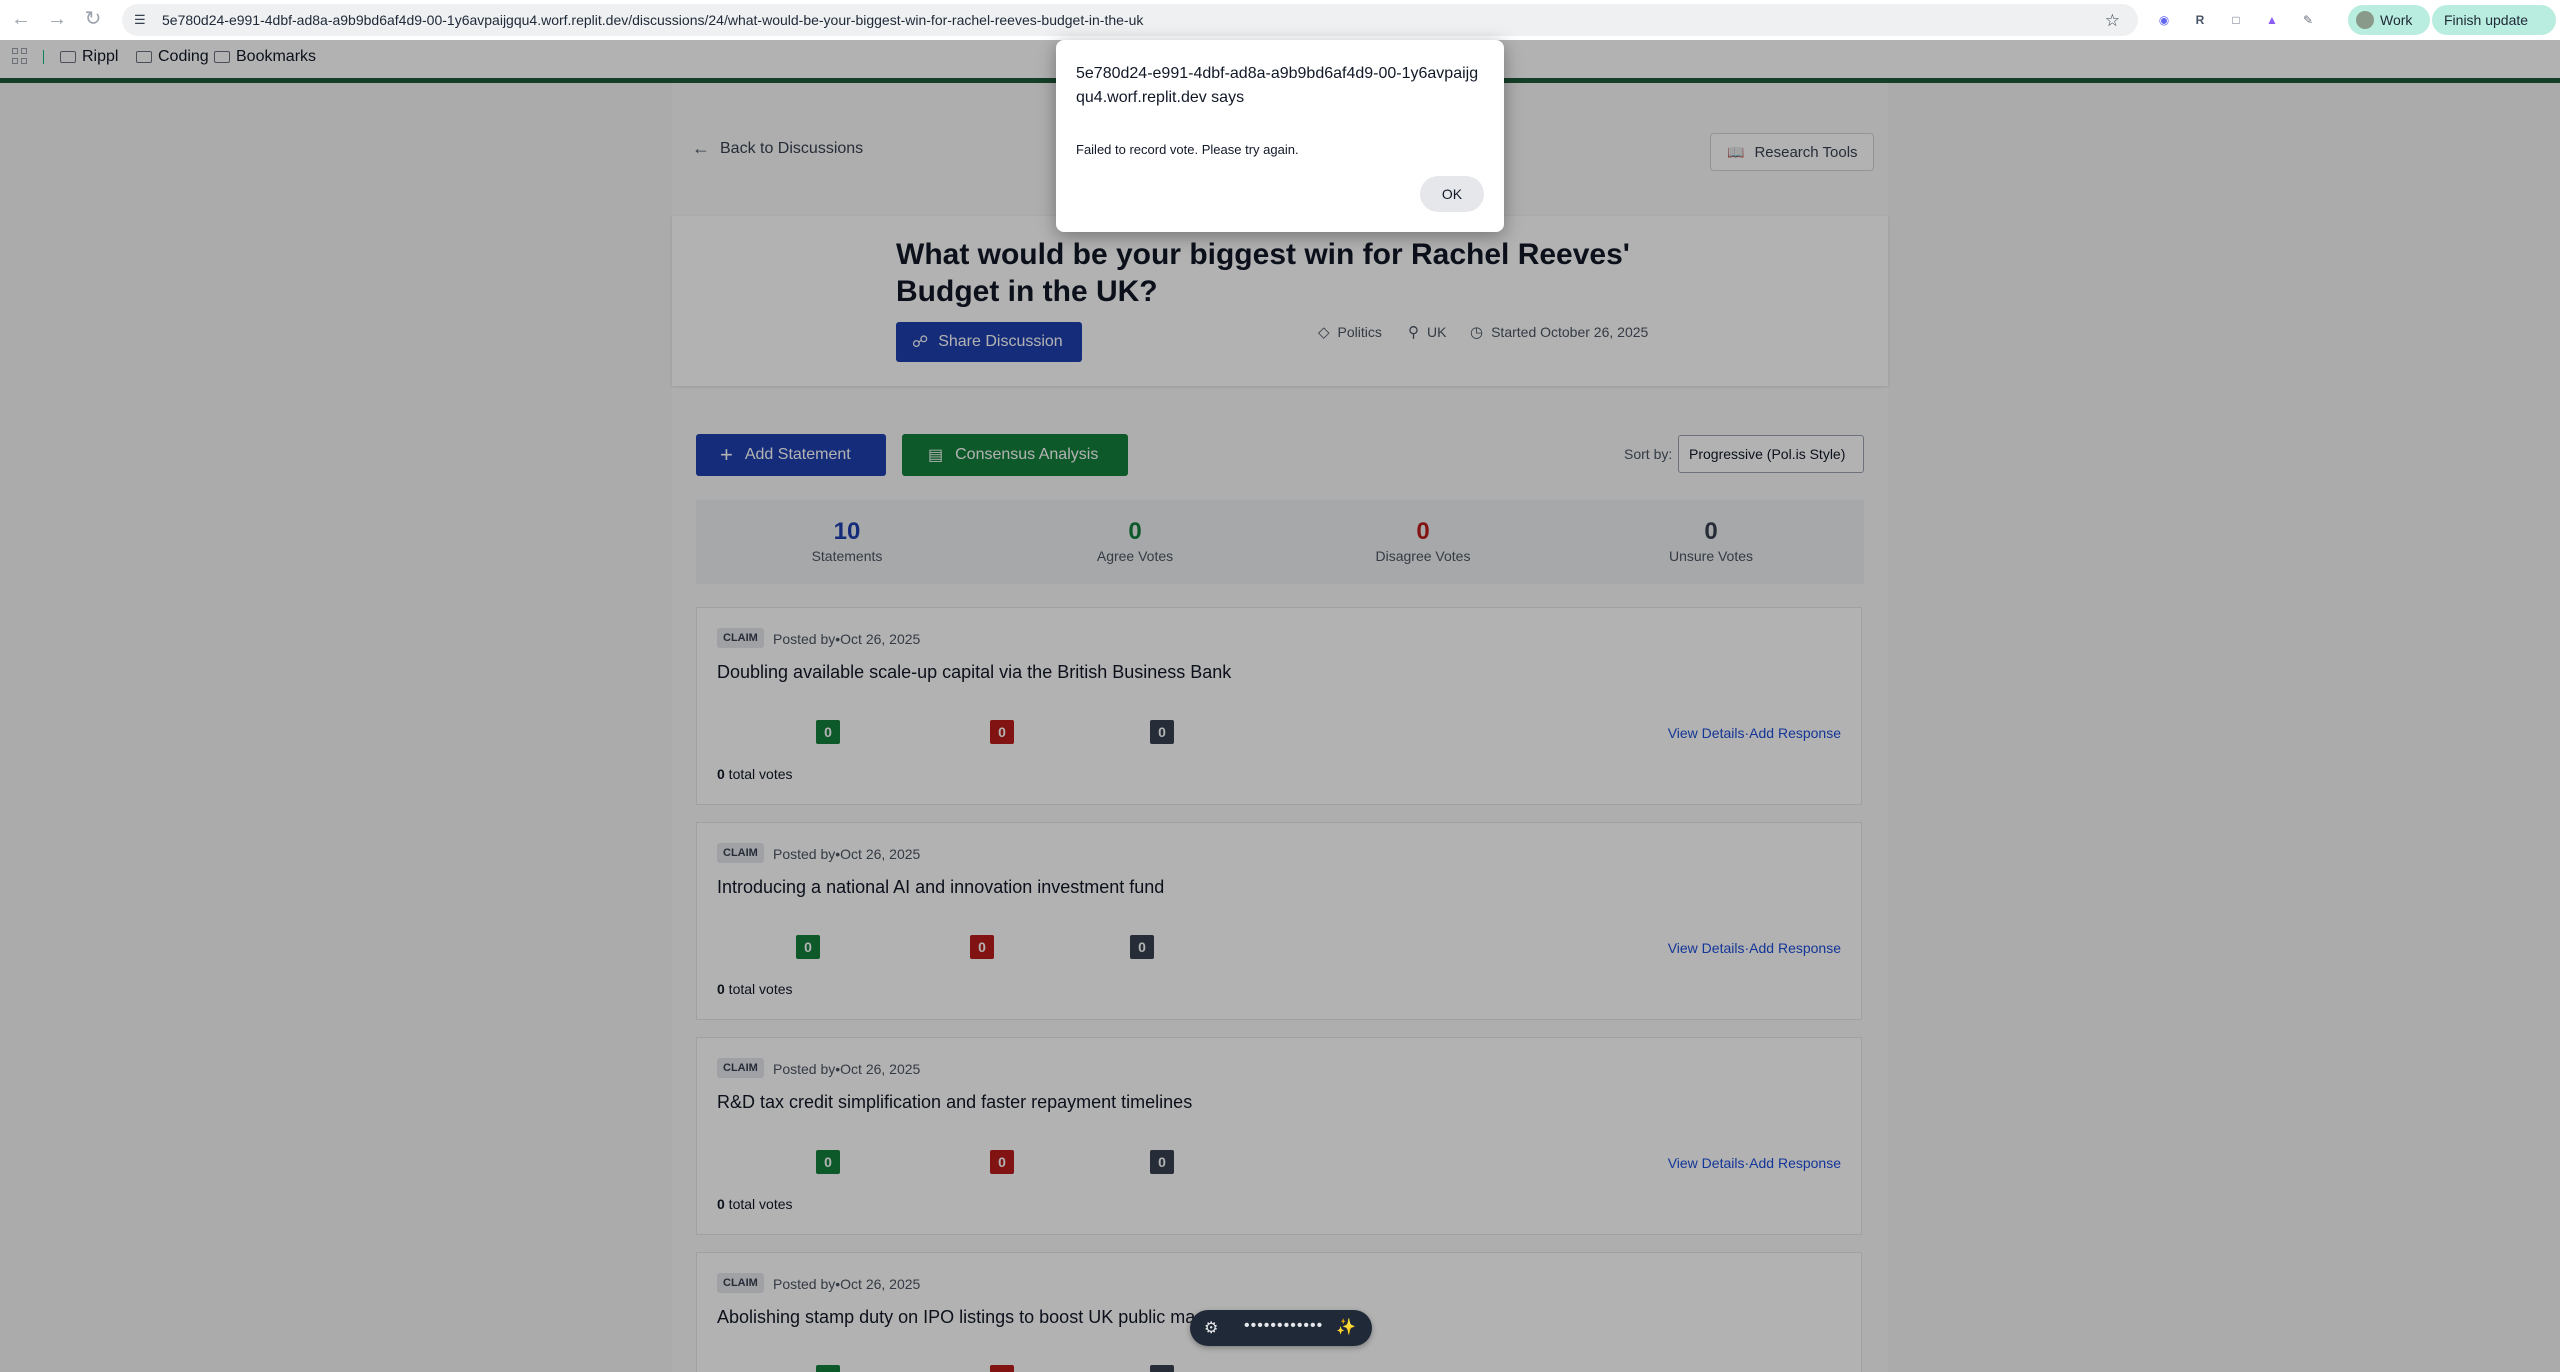 The image size is (2560, 1372). What do you see at coordinates (93, 19) in the screenshot?
I see `reload-icon: ↻` at bounding box center [93, 19].